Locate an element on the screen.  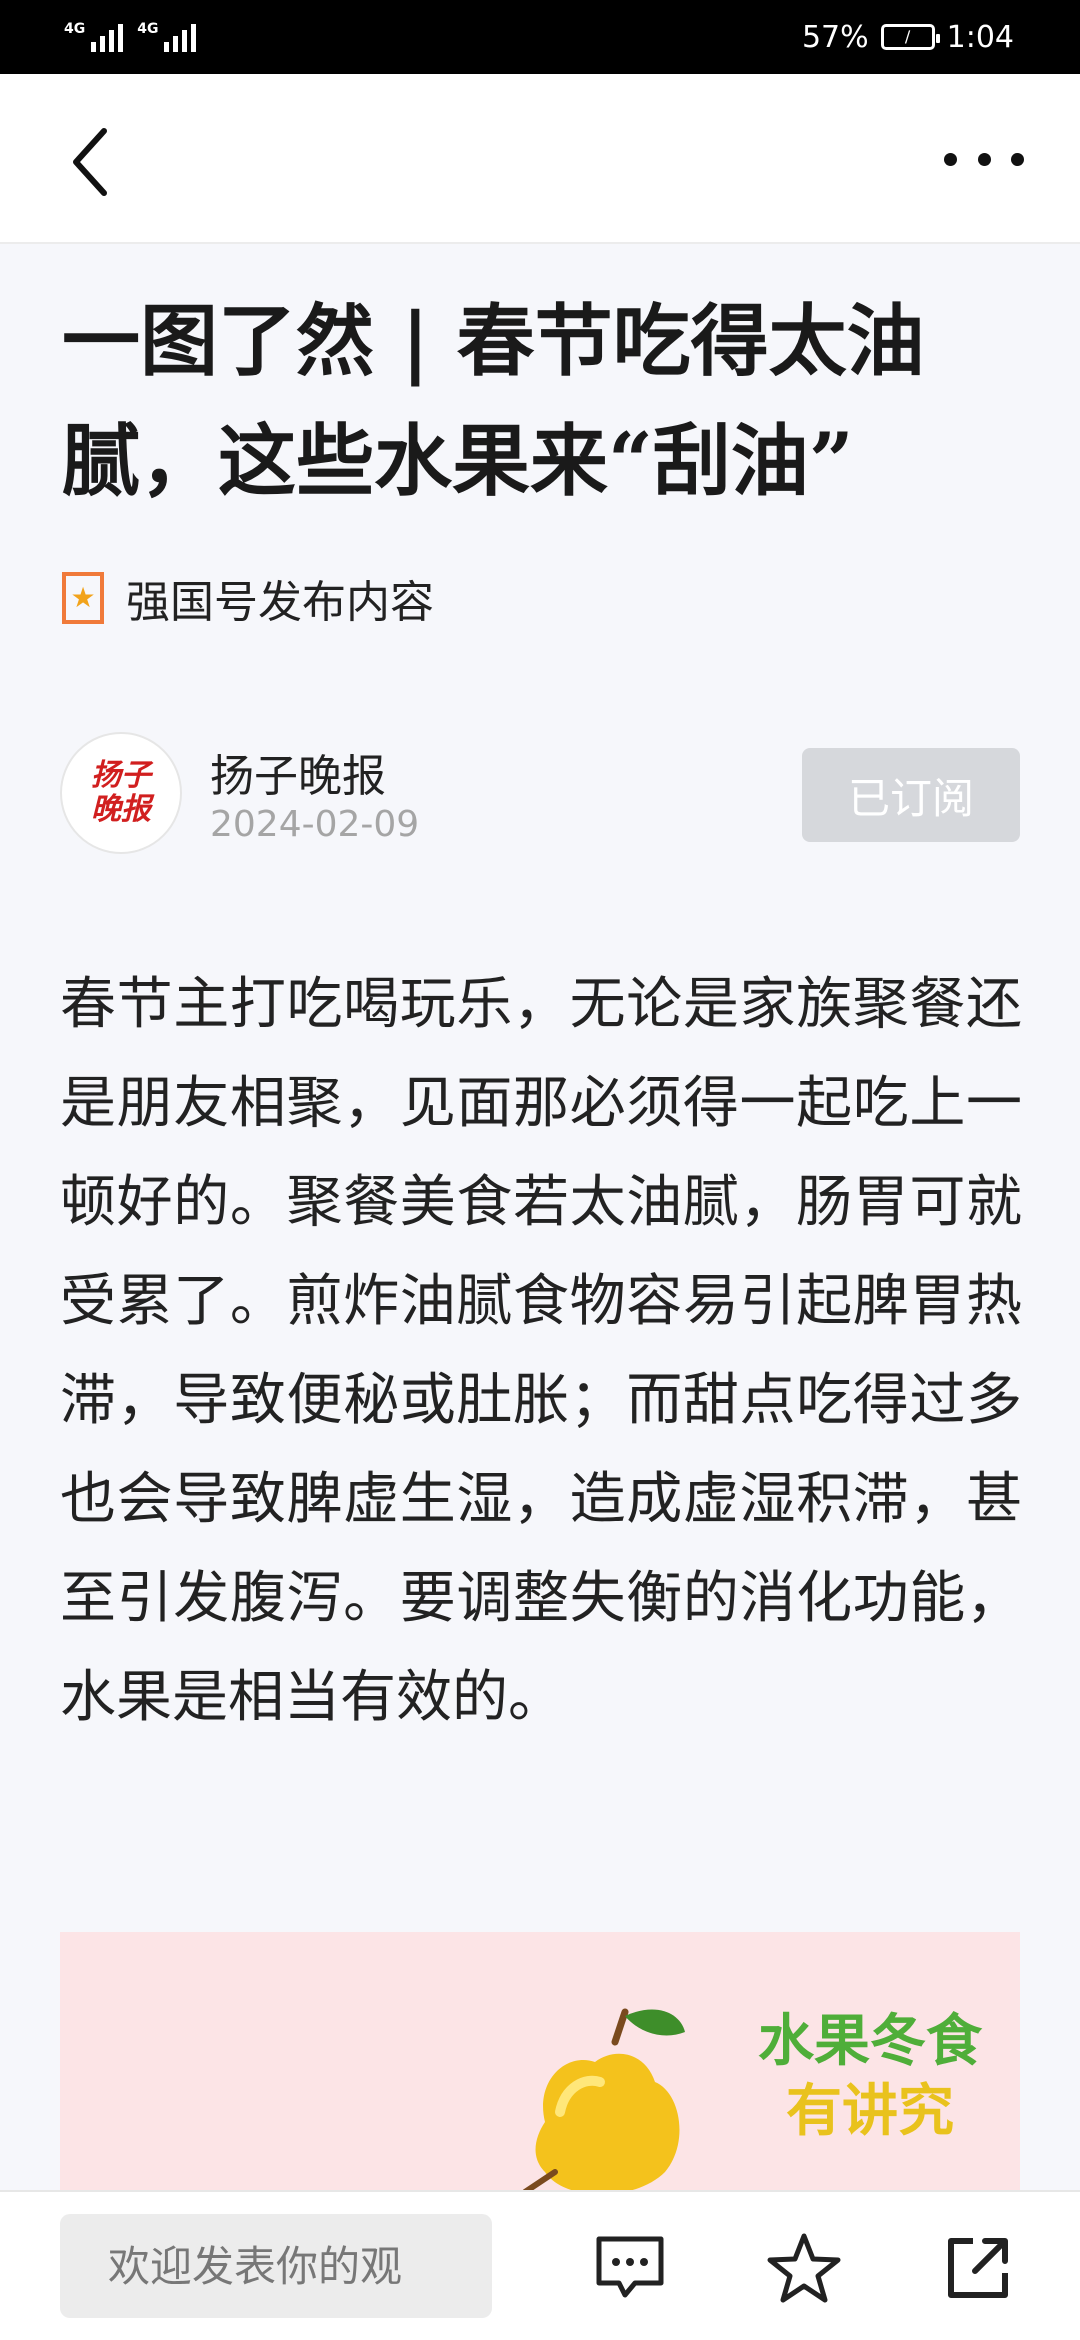
more-button is located at coordinates (984, 159).